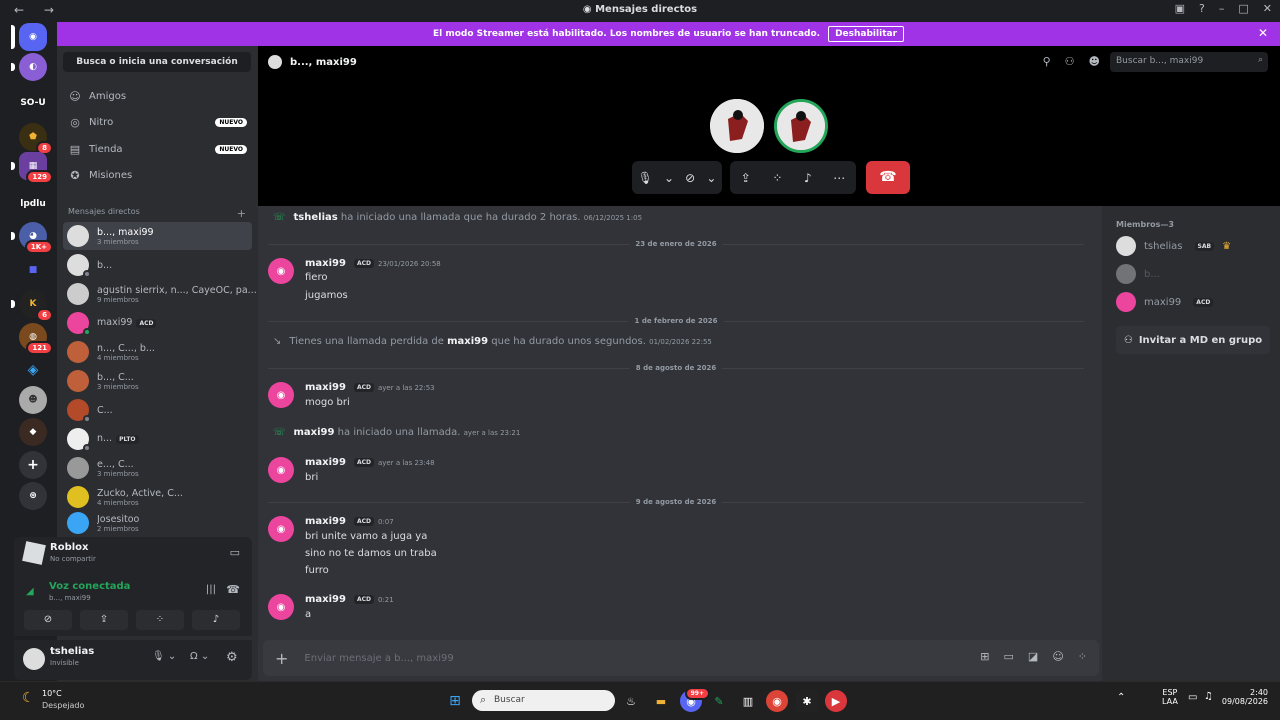 Image resolution: width=1280 pixels, height=720 pixels. Describe the element at coordinates (33, 400) in the screenshot. I see `server-item: ☻` at that location.